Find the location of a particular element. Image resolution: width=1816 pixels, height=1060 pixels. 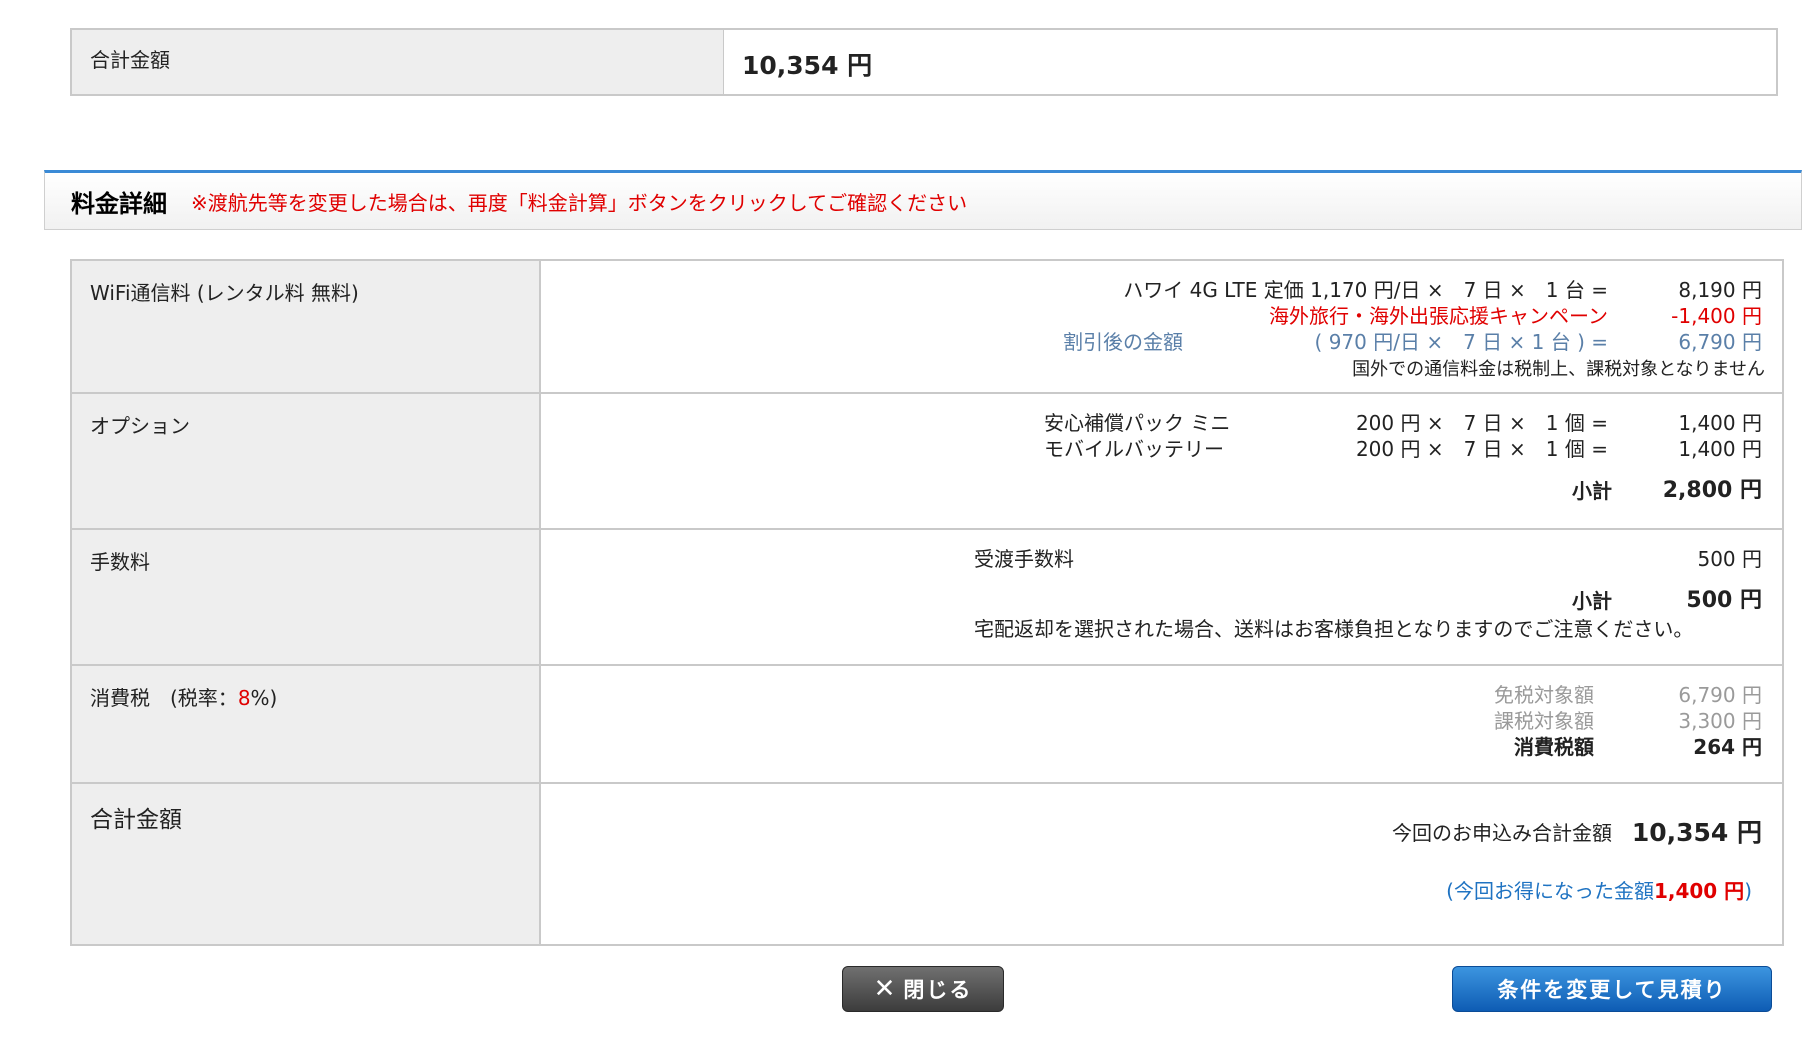

fee-item-amount: 500 円 is located at coordinates (1729, 559).